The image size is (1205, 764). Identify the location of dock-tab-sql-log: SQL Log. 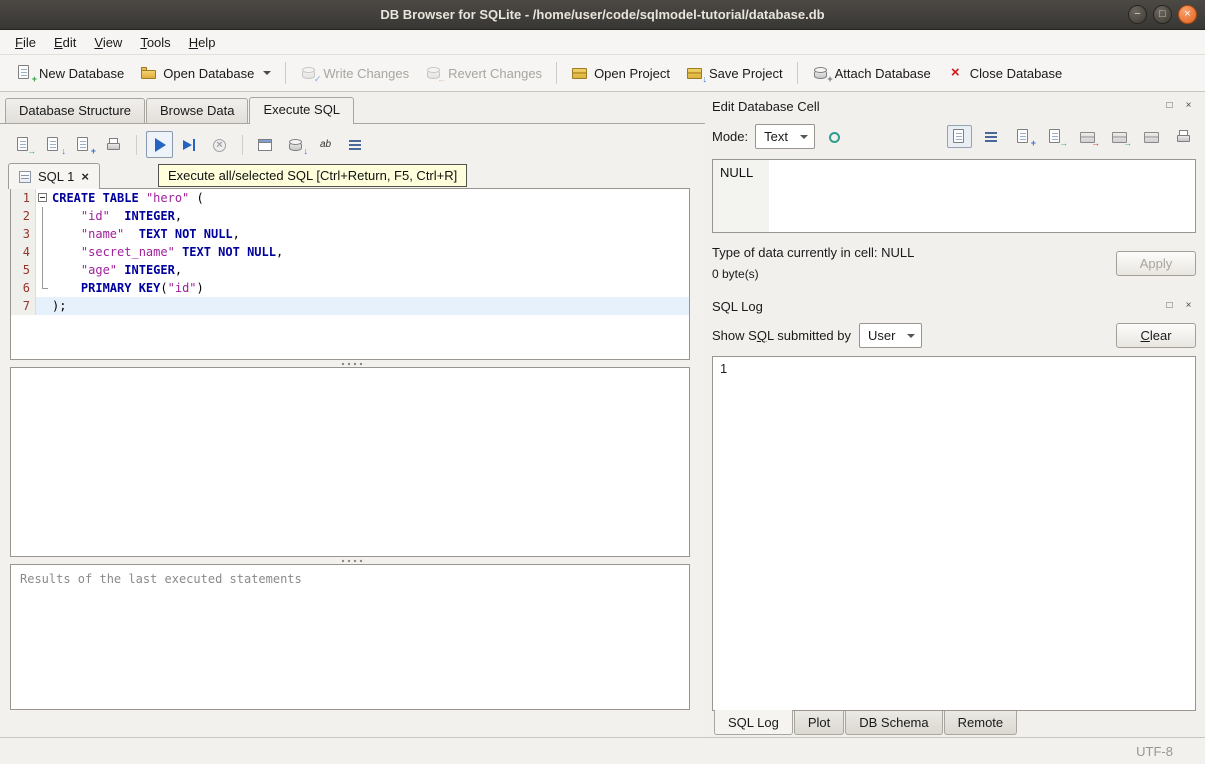
(753, 722).